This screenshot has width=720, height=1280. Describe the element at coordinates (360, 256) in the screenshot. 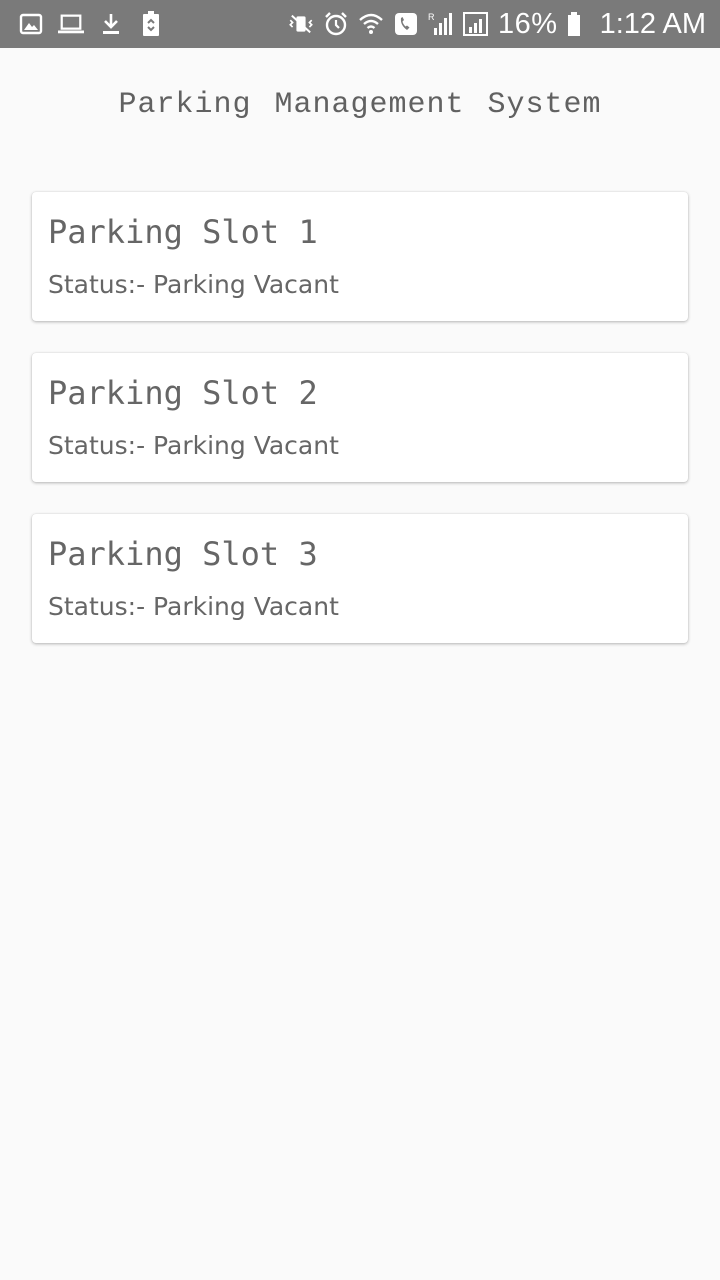

I see `parking-slot-card-1: Parking Slot 1 Status:- Parking Vacant` at that location.